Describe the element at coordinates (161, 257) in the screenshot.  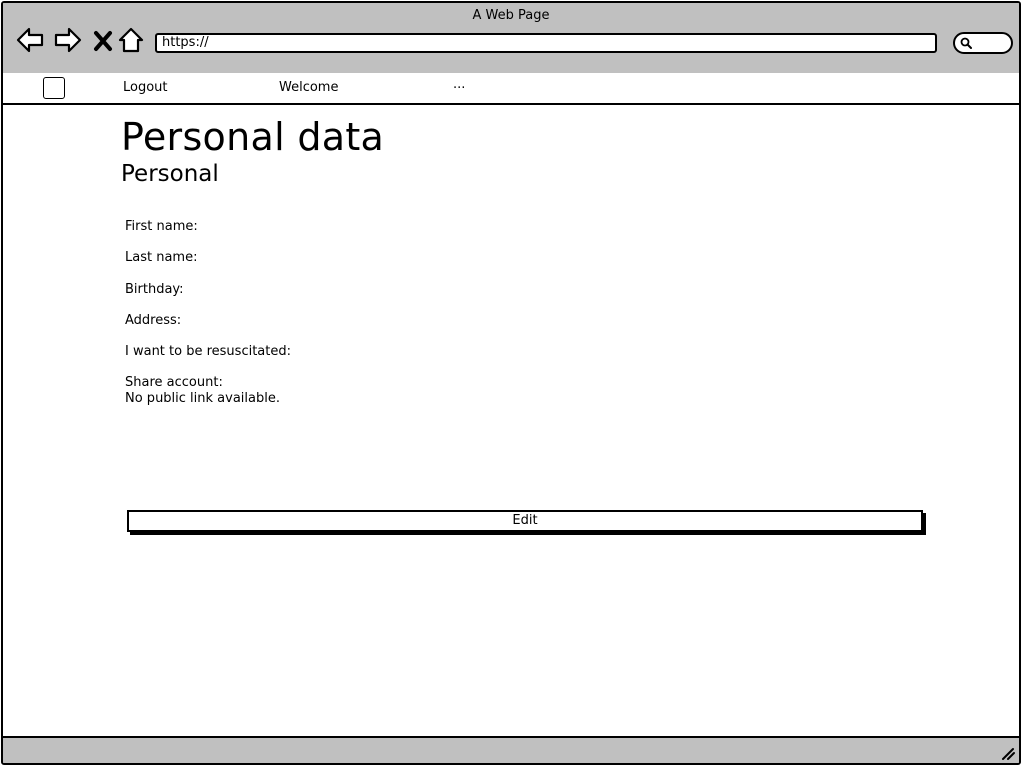
I see `last-name-label: Last name:` at that location.